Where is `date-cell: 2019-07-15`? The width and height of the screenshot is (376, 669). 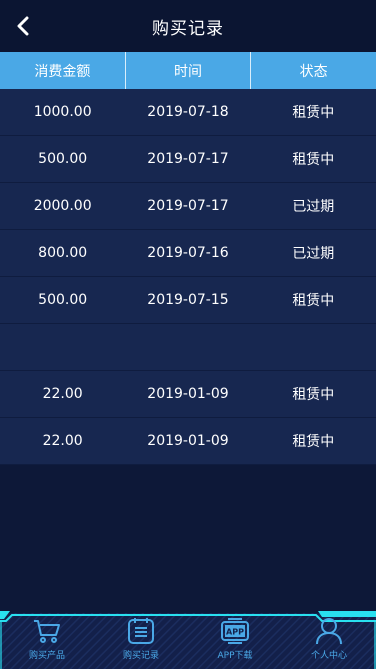
date-cell: 2019-07-15 is located at coordinates (188, 300).